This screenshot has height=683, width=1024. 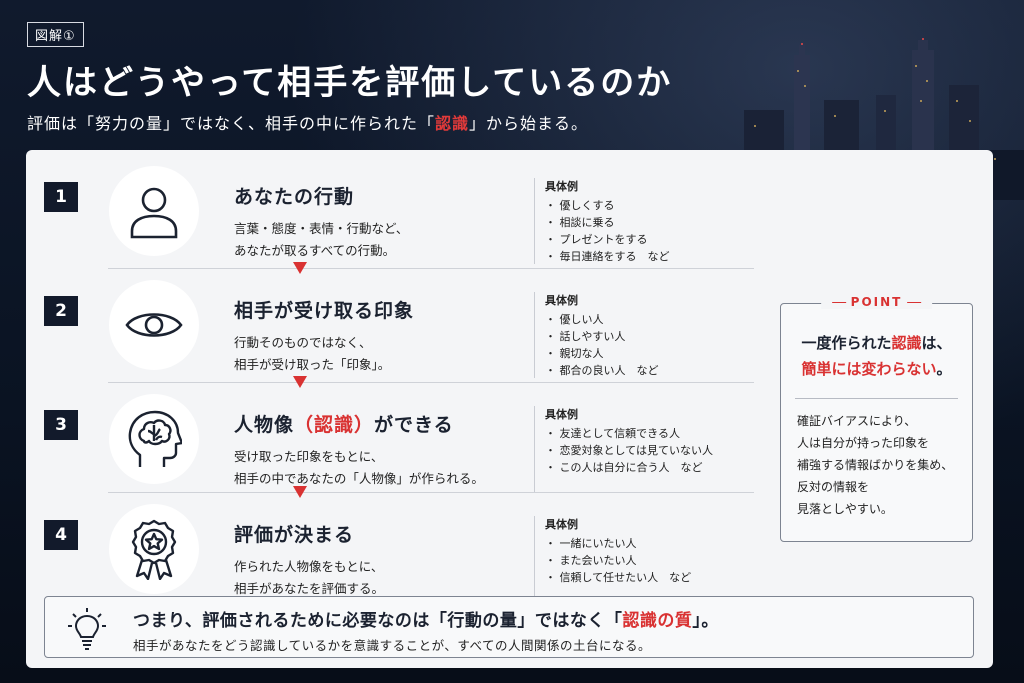 What do you see at coordinates (303, 342) in the screenshot?
I see `desc-line: 行動そのものではなく、` at bounding box center [303, 342].